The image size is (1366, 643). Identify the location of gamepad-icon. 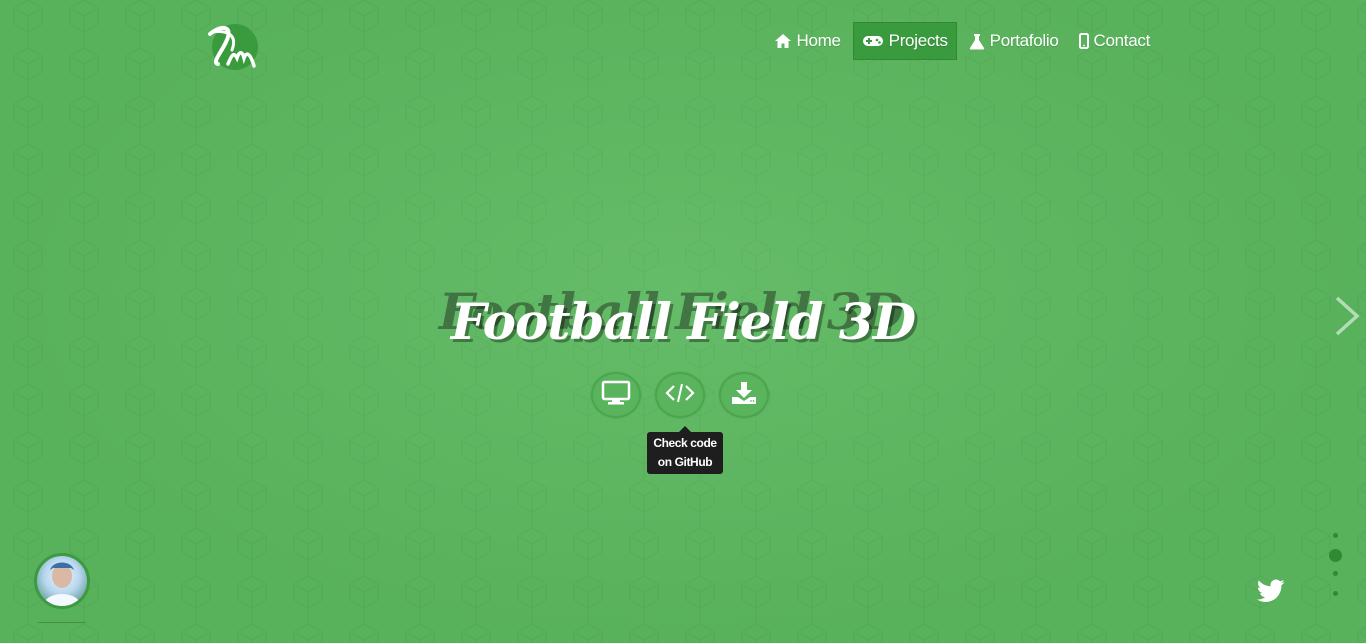
(873, 41).